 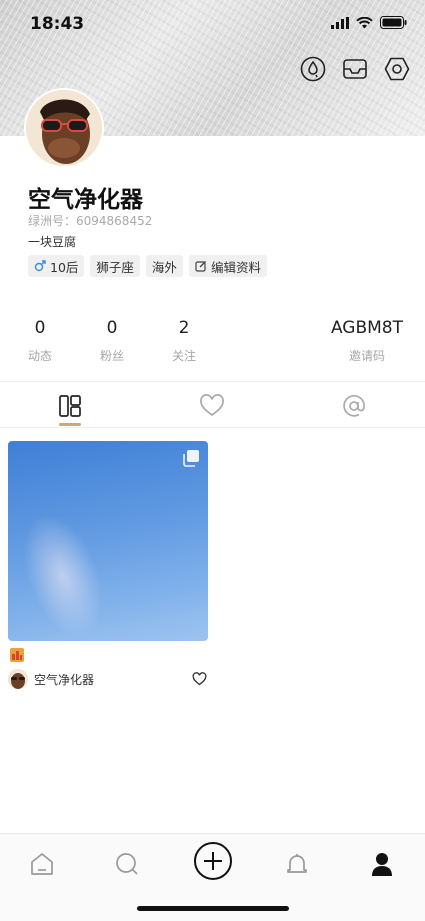 I want to click on tab-likes, so click(x=212, y=406).